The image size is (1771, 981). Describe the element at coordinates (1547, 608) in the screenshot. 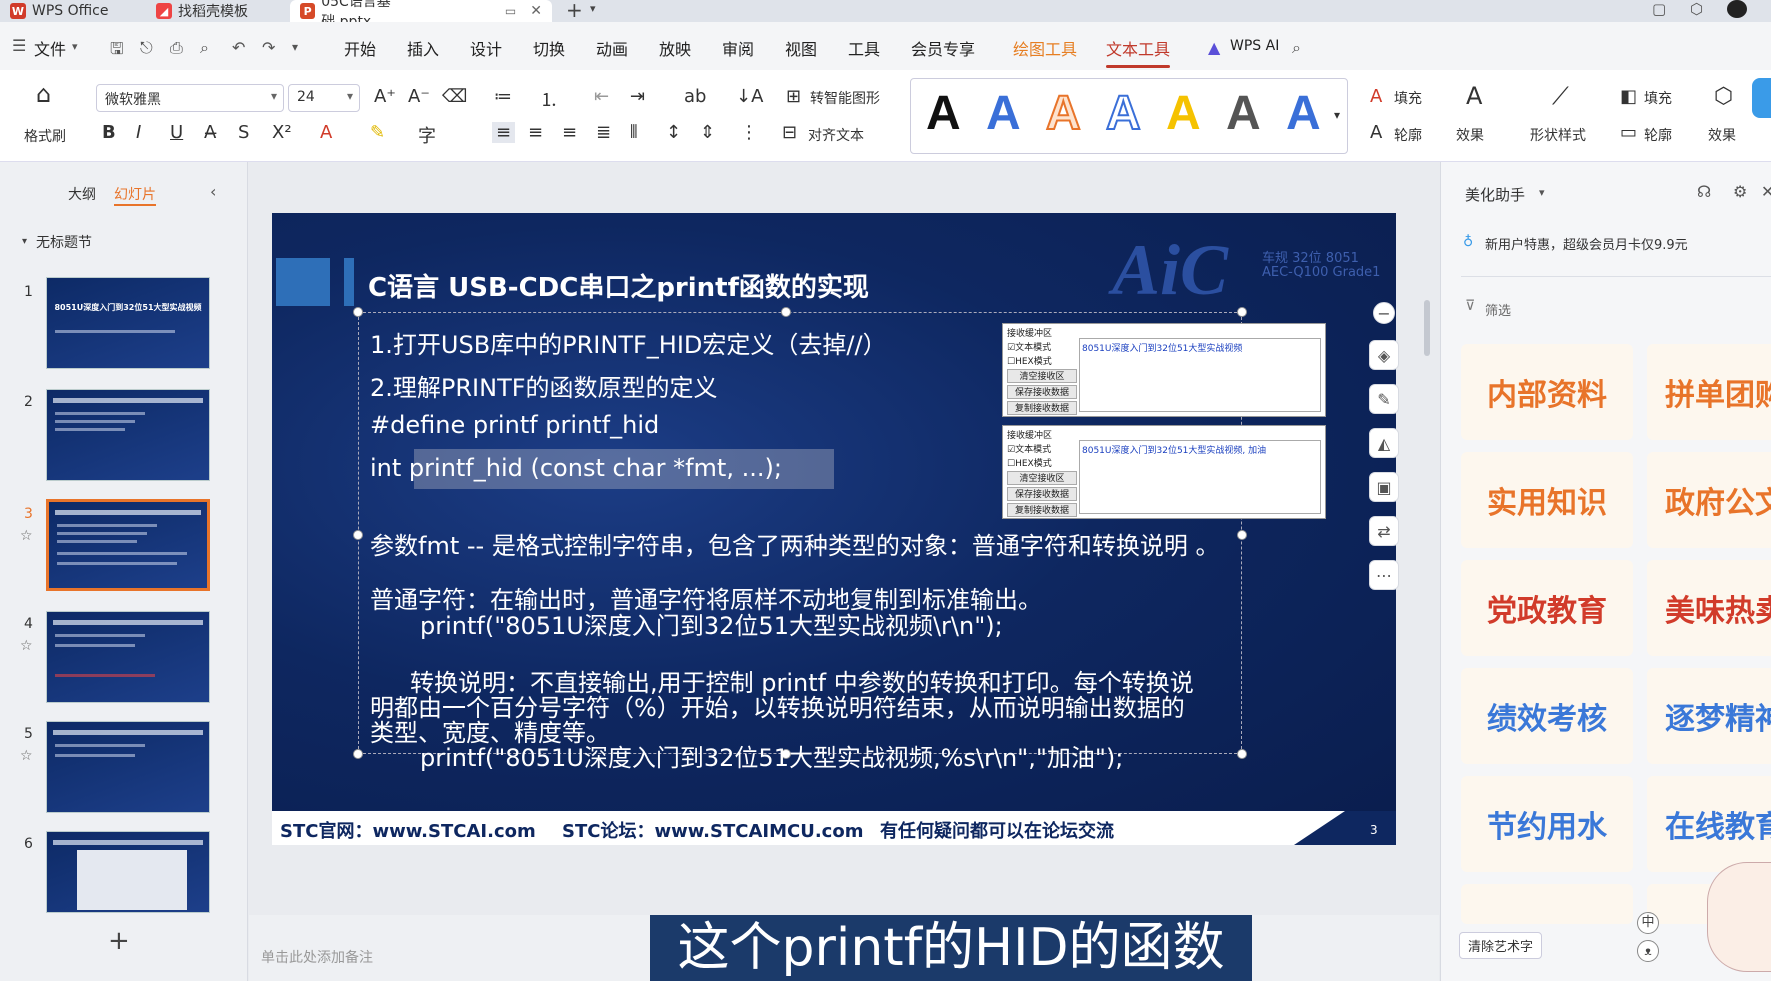

I see `wordart-card: 党政教育` at that location.